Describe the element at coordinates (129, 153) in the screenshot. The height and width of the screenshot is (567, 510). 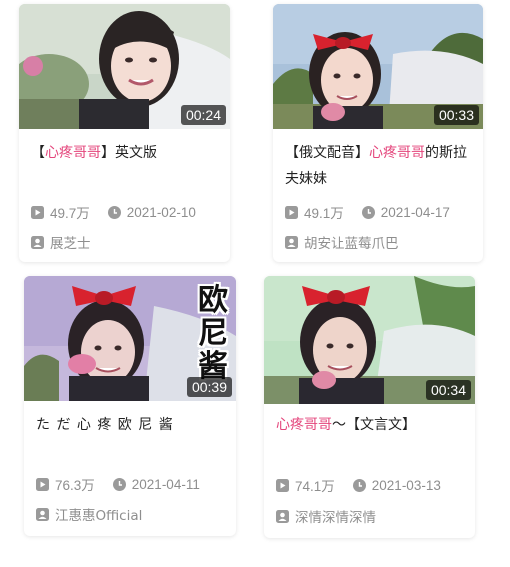
I see `title-text: 】英文版` at that location.